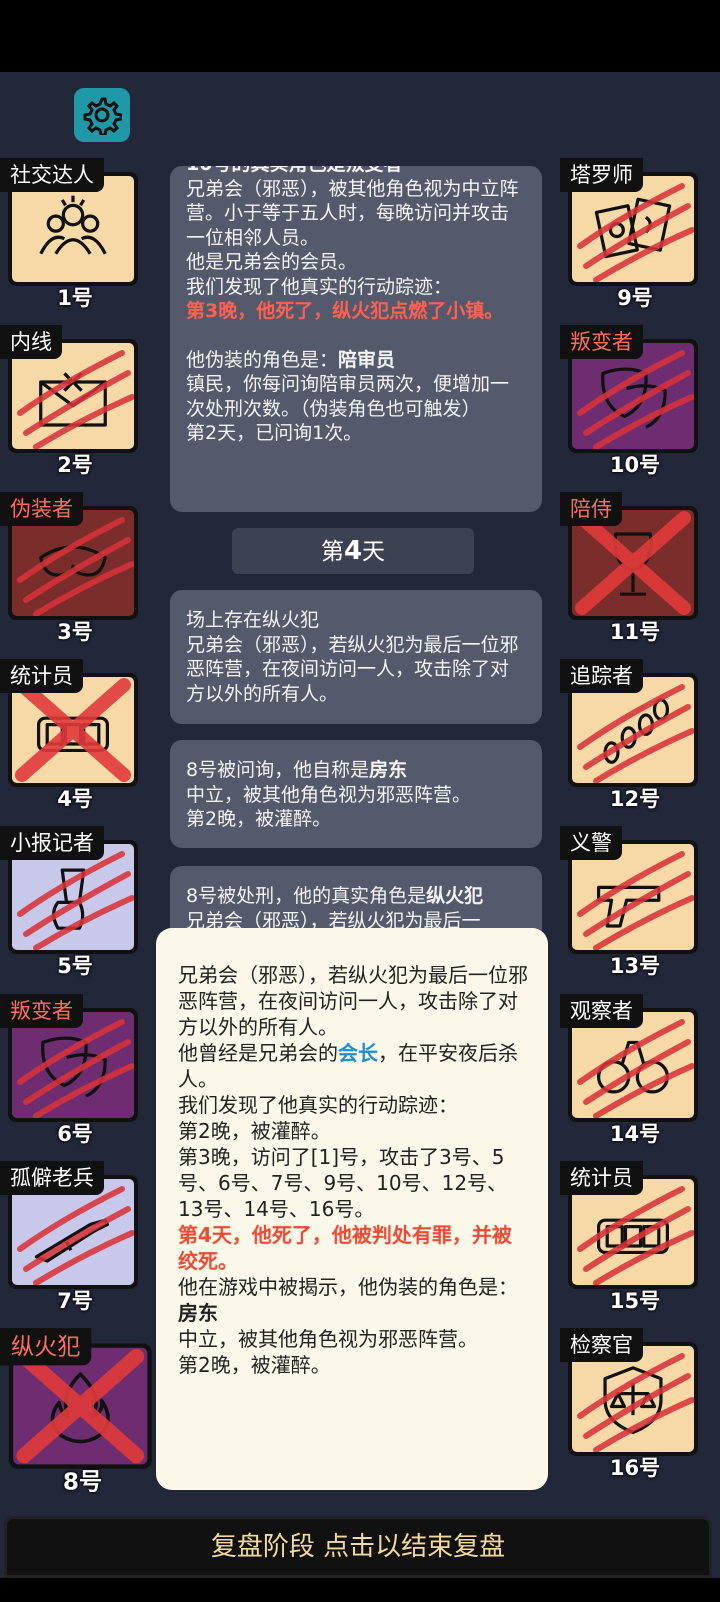  What do you see at coordinates (75, 465) in the screenshot?
I see `player-number: 2号` at bounding box center [75, 465].